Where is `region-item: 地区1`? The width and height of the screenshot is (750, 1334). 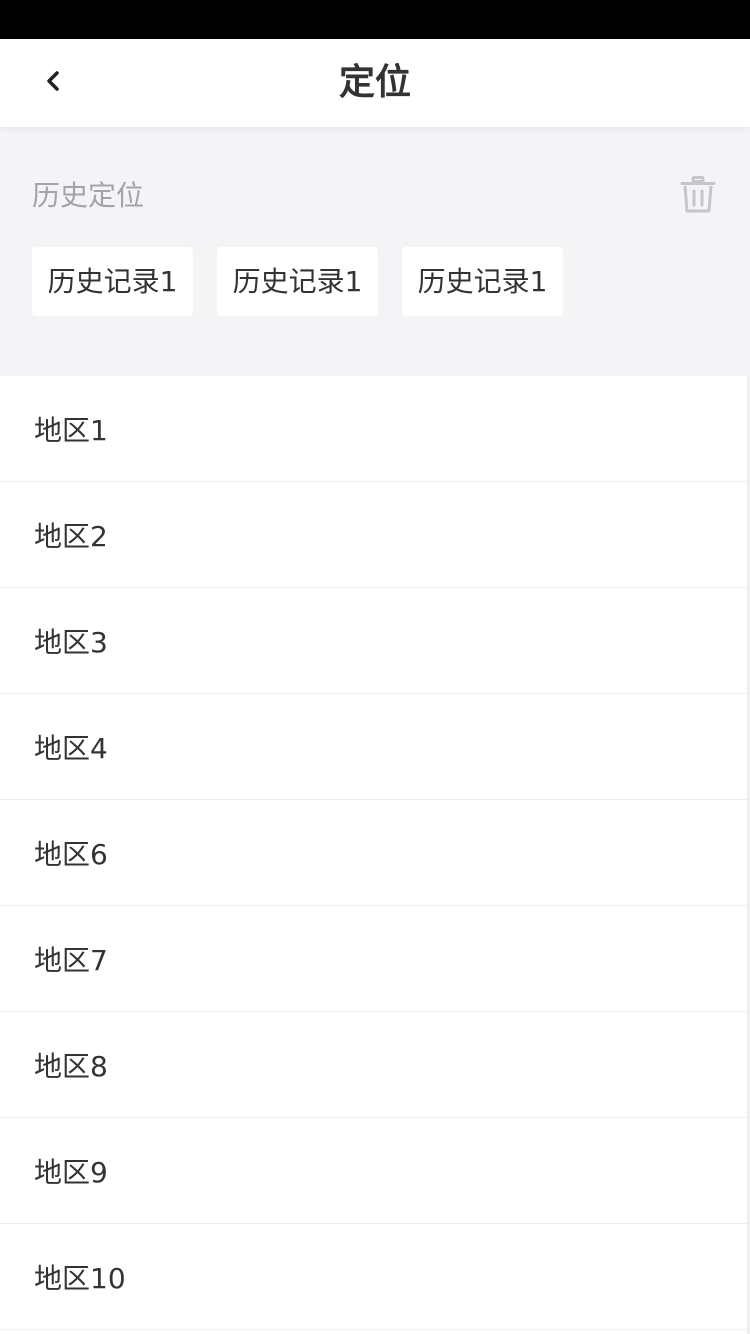 region-item: 地区1 is located at coordinates (375, 429).